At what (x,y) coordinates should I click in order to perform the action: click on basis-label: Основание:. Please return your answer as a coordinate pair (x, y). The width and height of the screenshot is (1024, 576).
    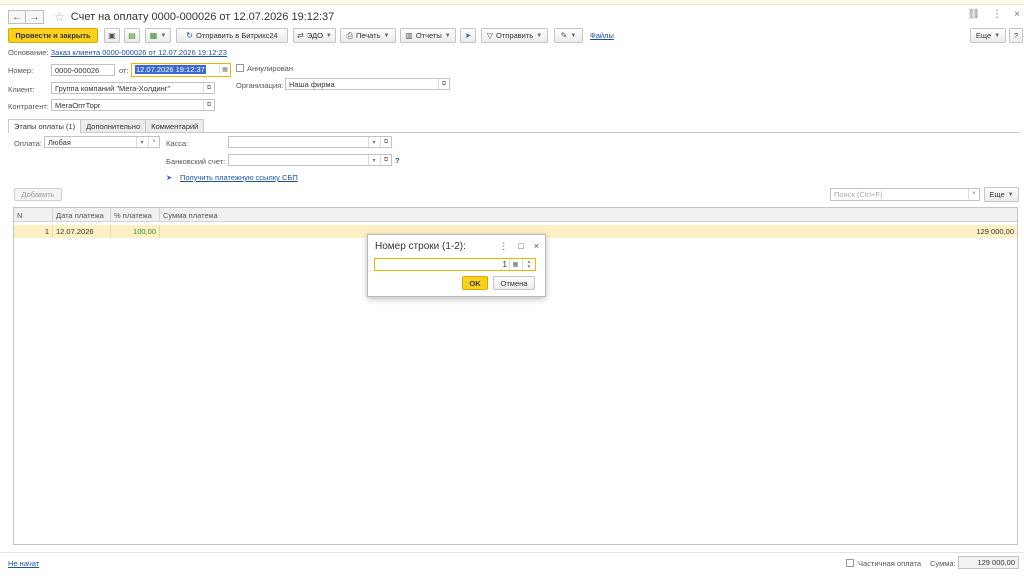
    Looking at the image, I should click on (28, 52).